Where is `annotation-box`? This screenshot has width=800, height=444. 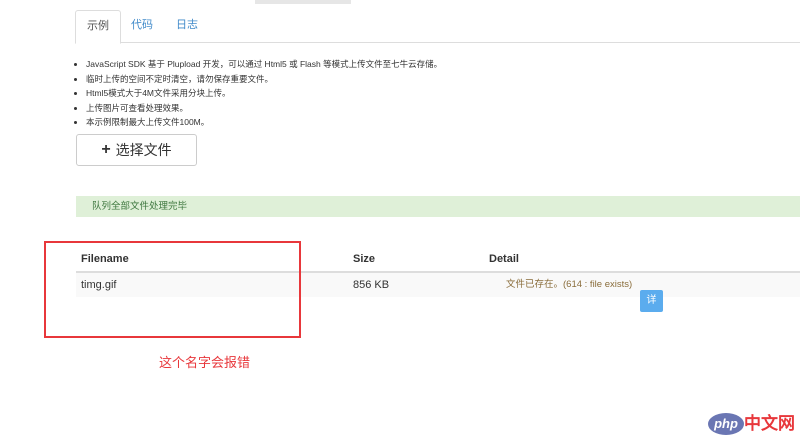 annotation-box is located at coordinates (172, 289).